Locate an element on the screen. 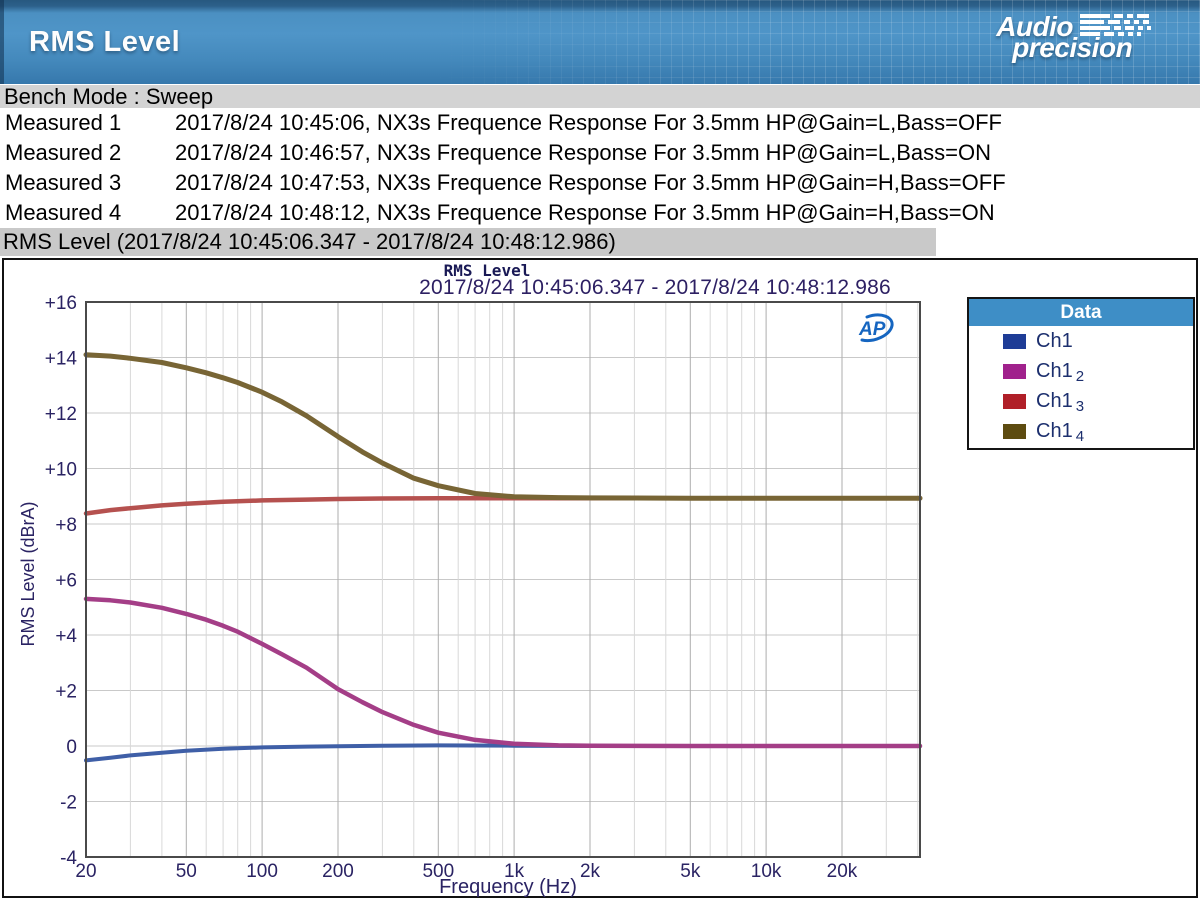 This screenshot has width=1200, height=900. svg-text: +4 is located at coordinates (66, 636).